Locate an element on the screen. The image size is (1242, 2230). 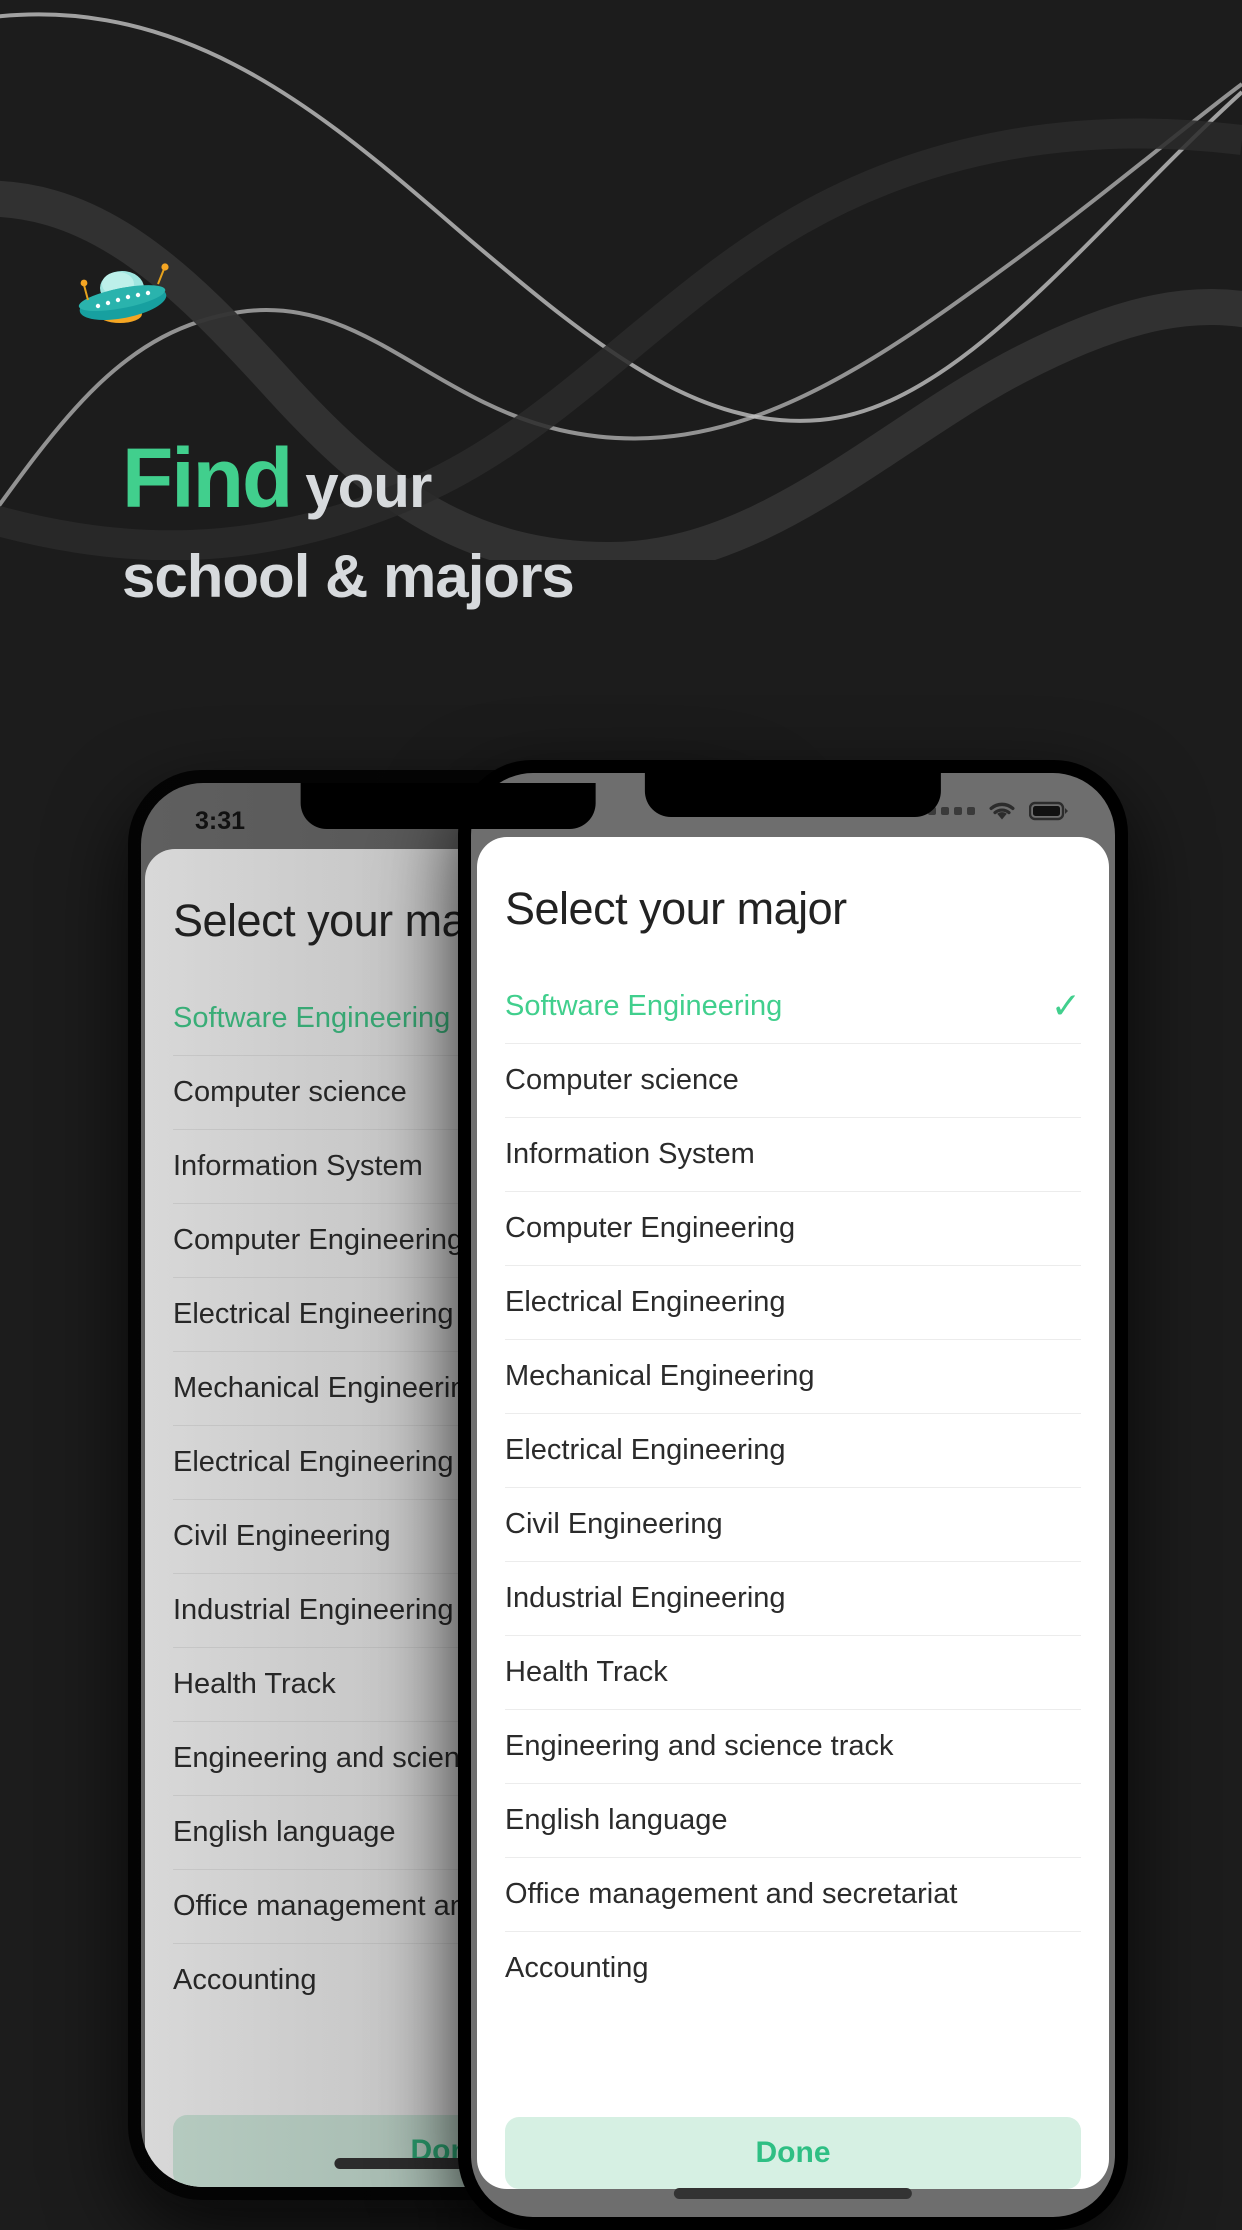
battery-icon is located at coordinates (1048, 811).